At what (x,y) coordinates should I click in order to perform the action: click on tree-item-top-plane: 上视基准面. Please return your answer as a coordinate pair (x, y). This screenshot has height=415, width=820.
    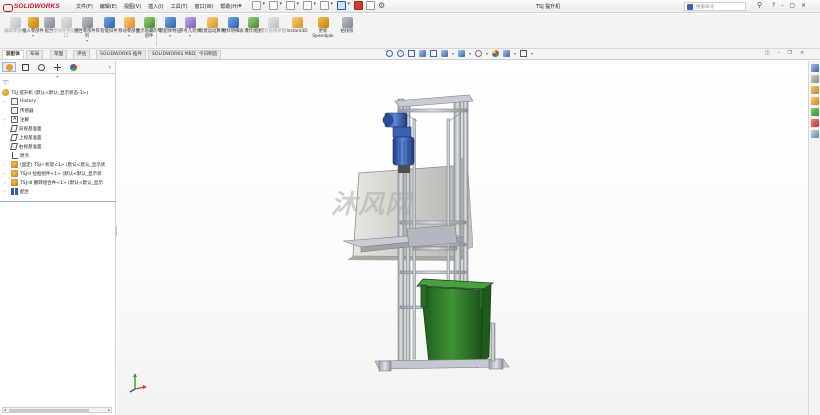
    Looking at the image, I should click on (57, 137).